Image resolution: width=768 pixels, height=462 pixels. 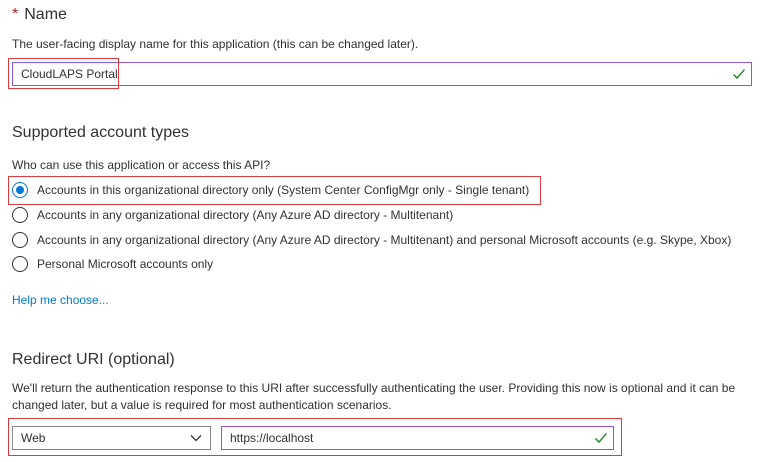 What do you see at coordinates (33, 438) in the screenshot?
I see `platform-select-value: Web` at bounding box center [33, 438].